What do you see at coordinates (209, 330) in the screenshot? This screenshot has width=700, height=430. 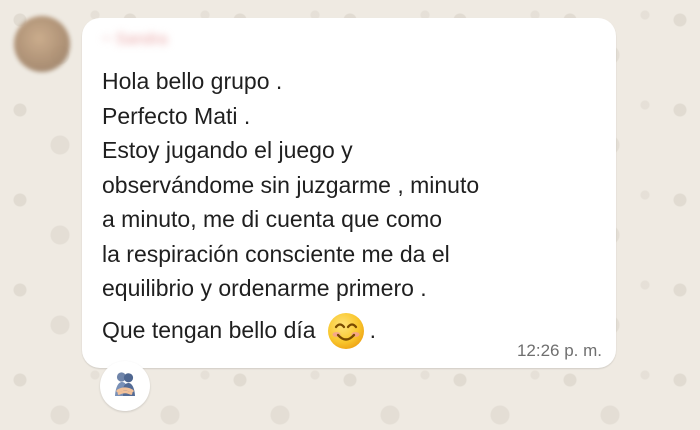 I see `message-line: Que tengan bello día` at bounding box center [209, 330].